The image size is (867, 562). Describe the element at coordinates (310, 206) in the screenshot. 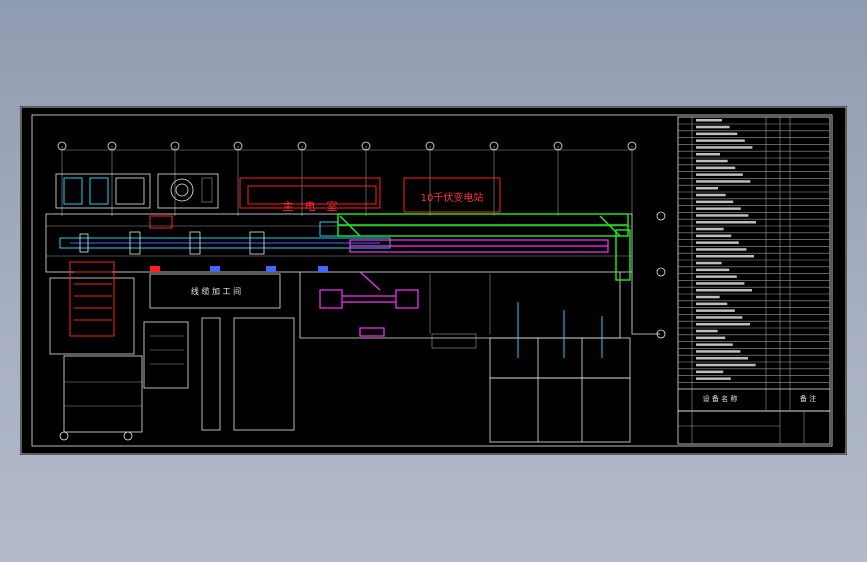

I see `main-room-label: 主 电 室` at that location.